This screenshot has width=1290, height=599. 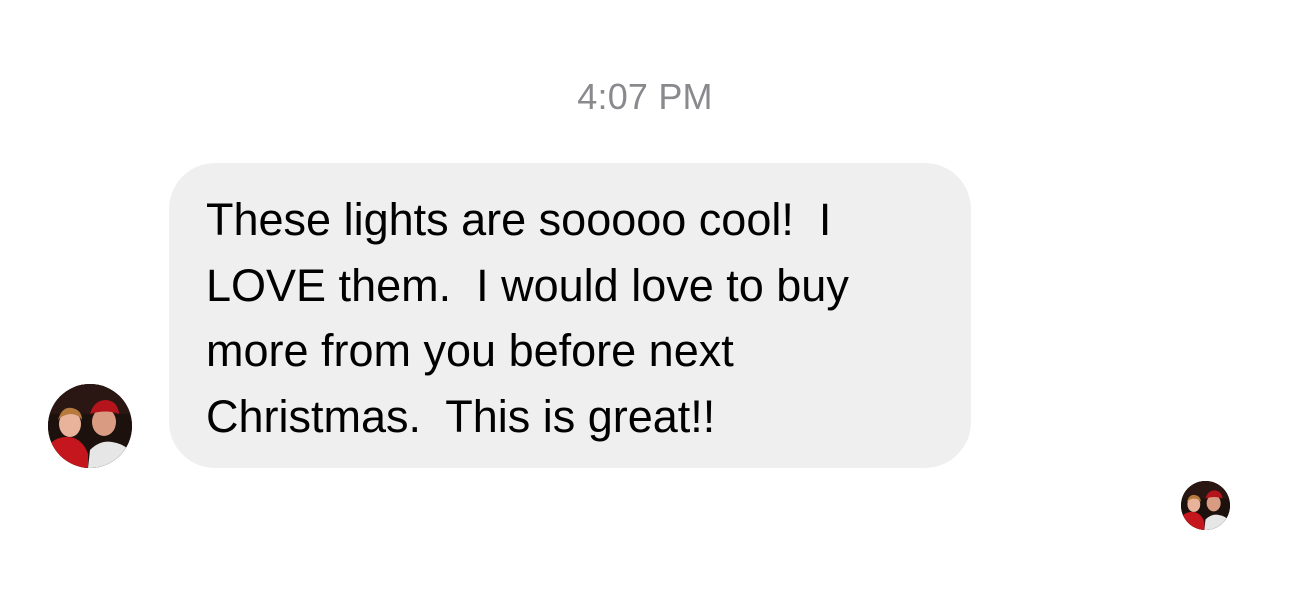 I want to click on message-timestamp: 4:07 PM, so click(x=645, y=96).